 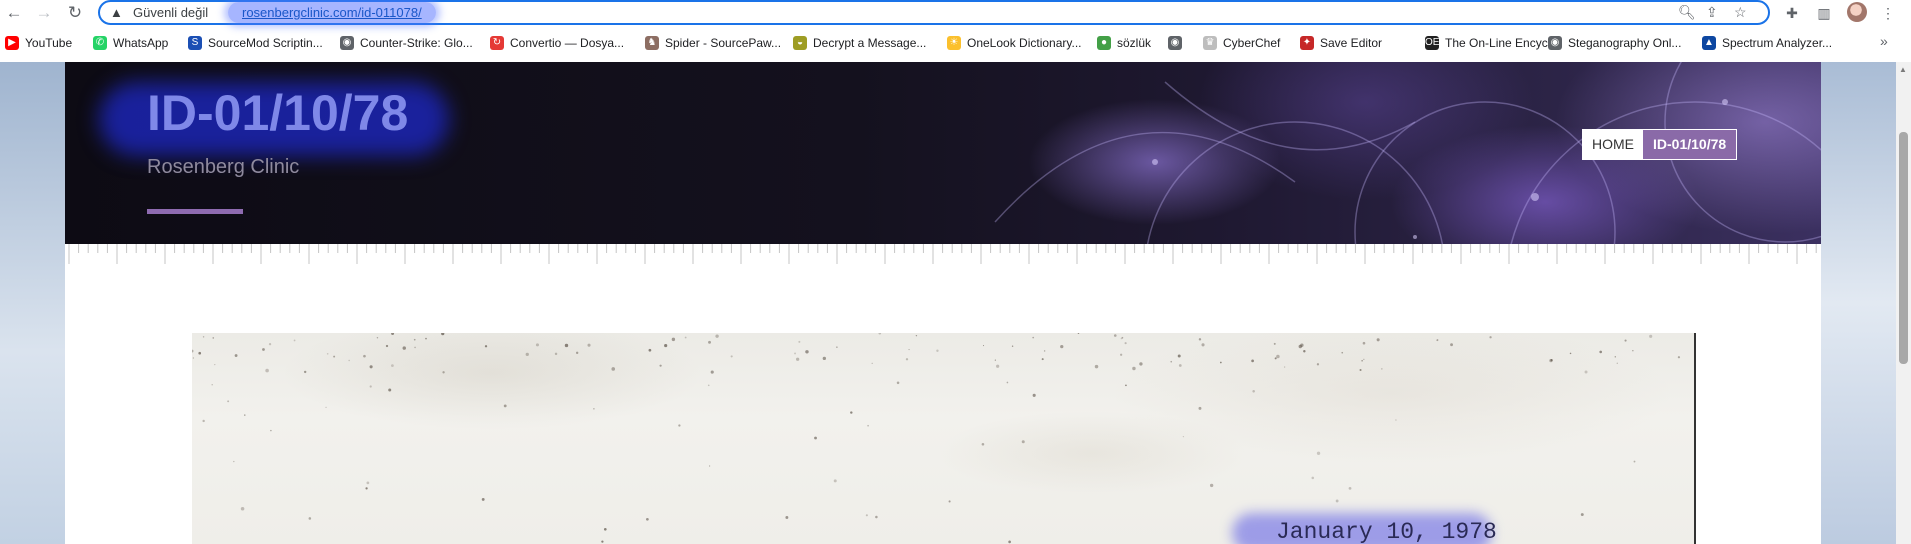 What do you see at coordinates (116, 12) in the screenshot?
I see `warning-triangle-icon: ▲` at bounding box center [116, 12].